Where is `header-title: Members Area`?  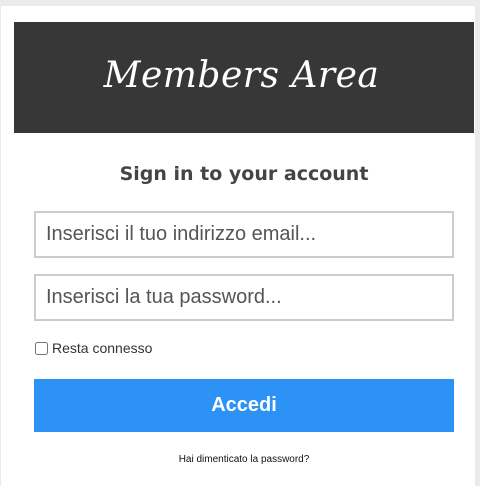
header-title: Members Area is located at coordinates (241, 75).